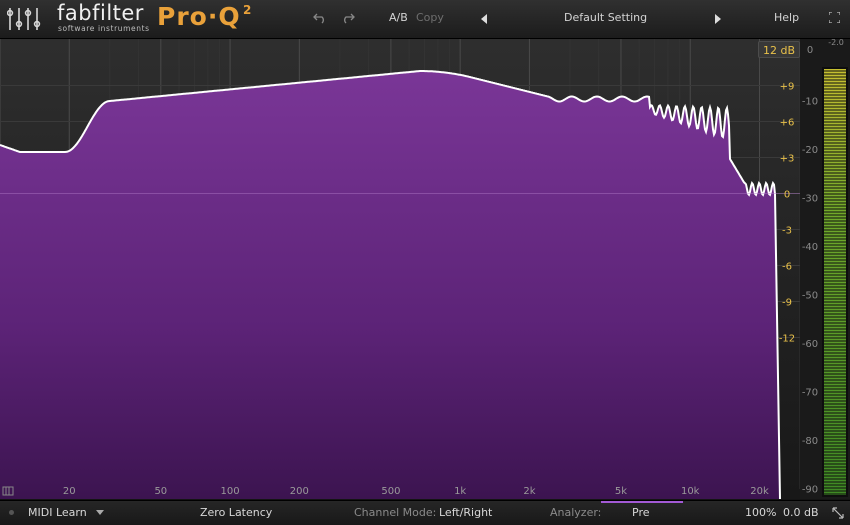  I want to click on frequency-label: 500, so click(390, 491).